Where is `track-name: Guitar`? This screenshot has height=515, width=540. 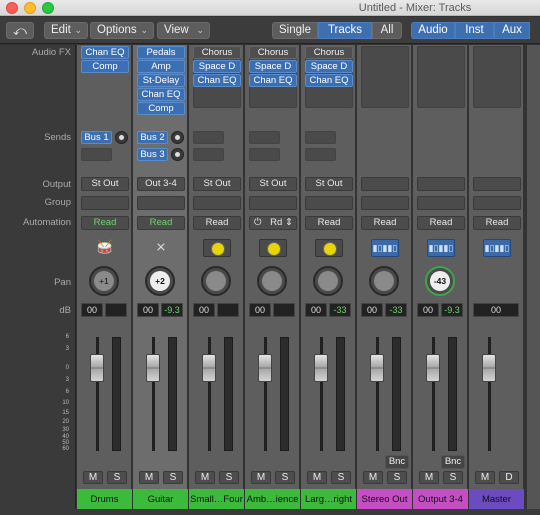 track-name: Guitar is located at coordinates (160, 499).